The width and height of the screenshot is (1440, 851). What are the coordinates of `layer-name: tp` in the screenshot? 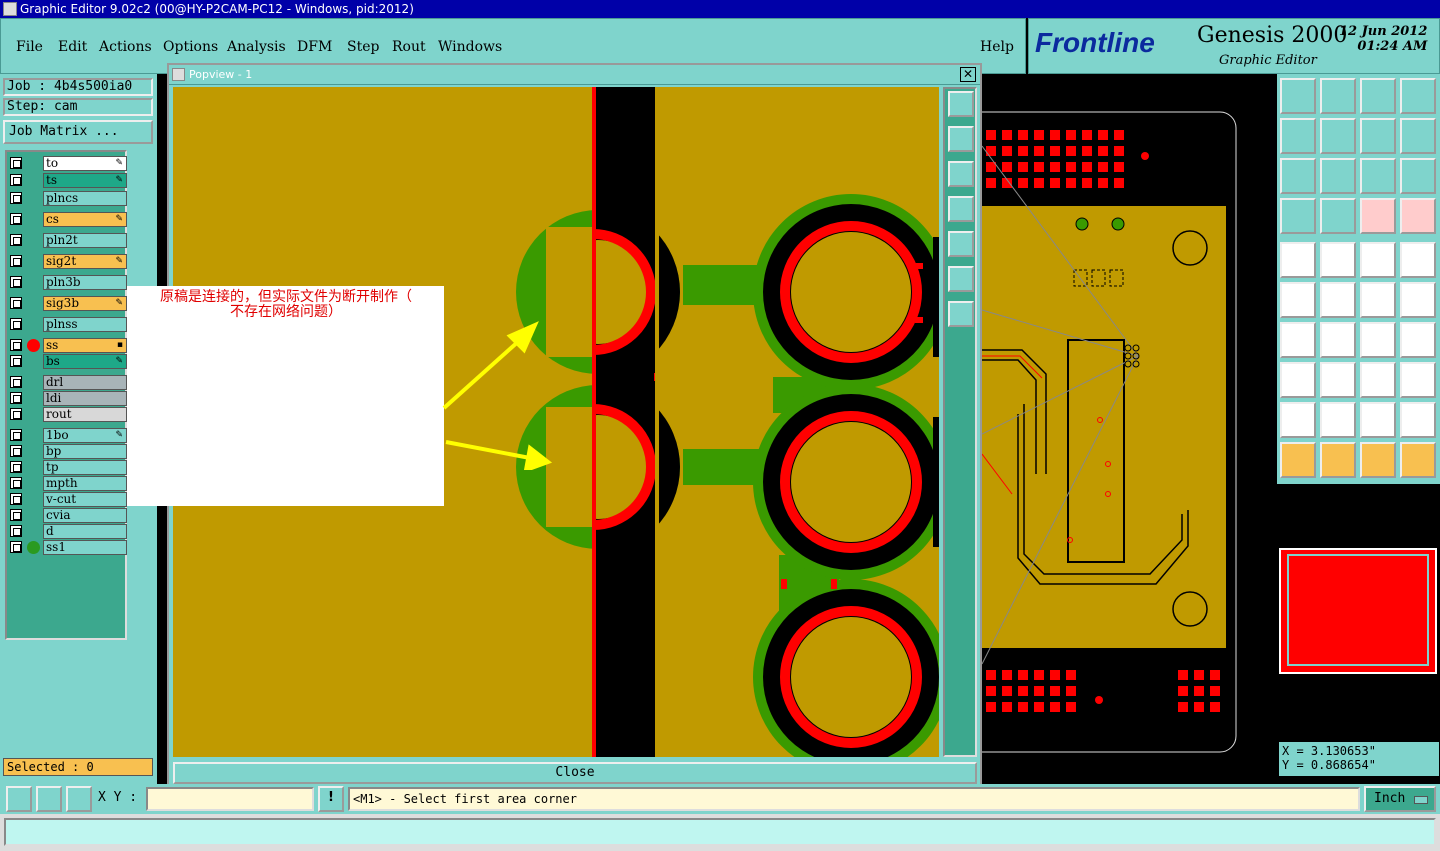 It's located at (85, 467).